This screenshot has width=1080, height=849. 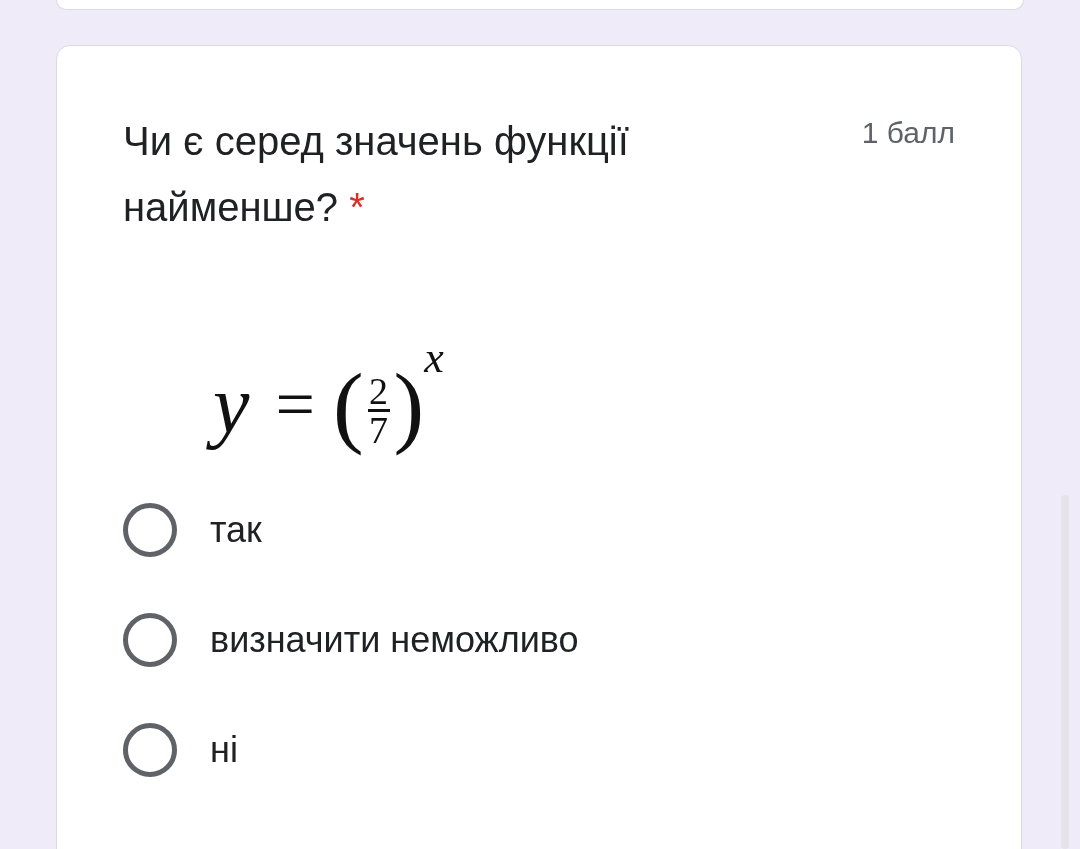 What do you see at coordinates (409, 406) in the screenshot?
I see `formula-parenthesis: )` at bounding box center [409, 406].